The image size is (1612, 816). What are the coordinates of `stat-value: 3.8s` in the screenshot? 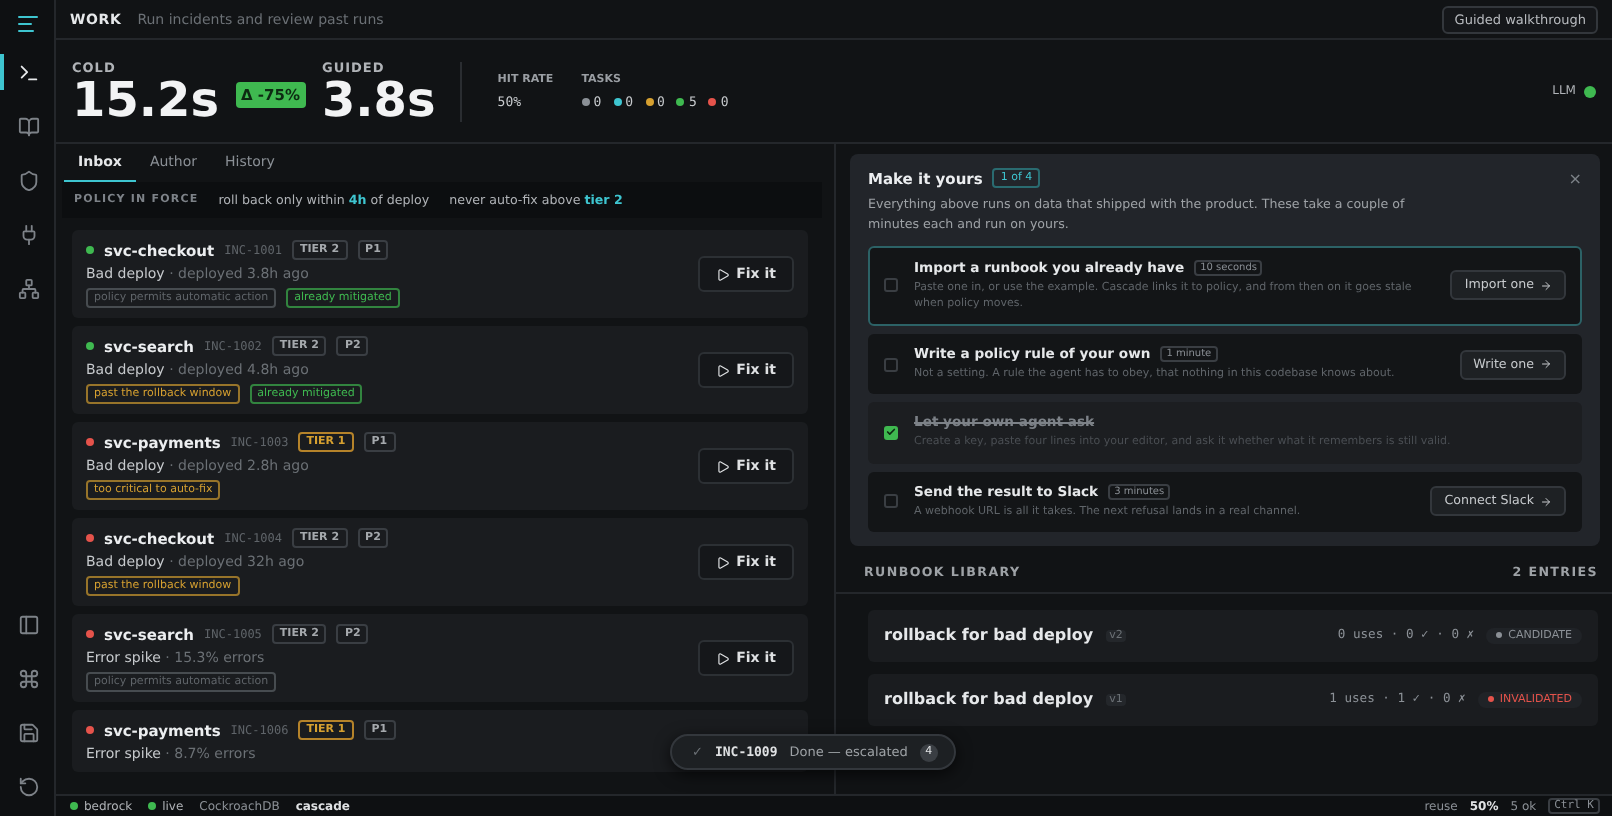 It's located at (378, 99).